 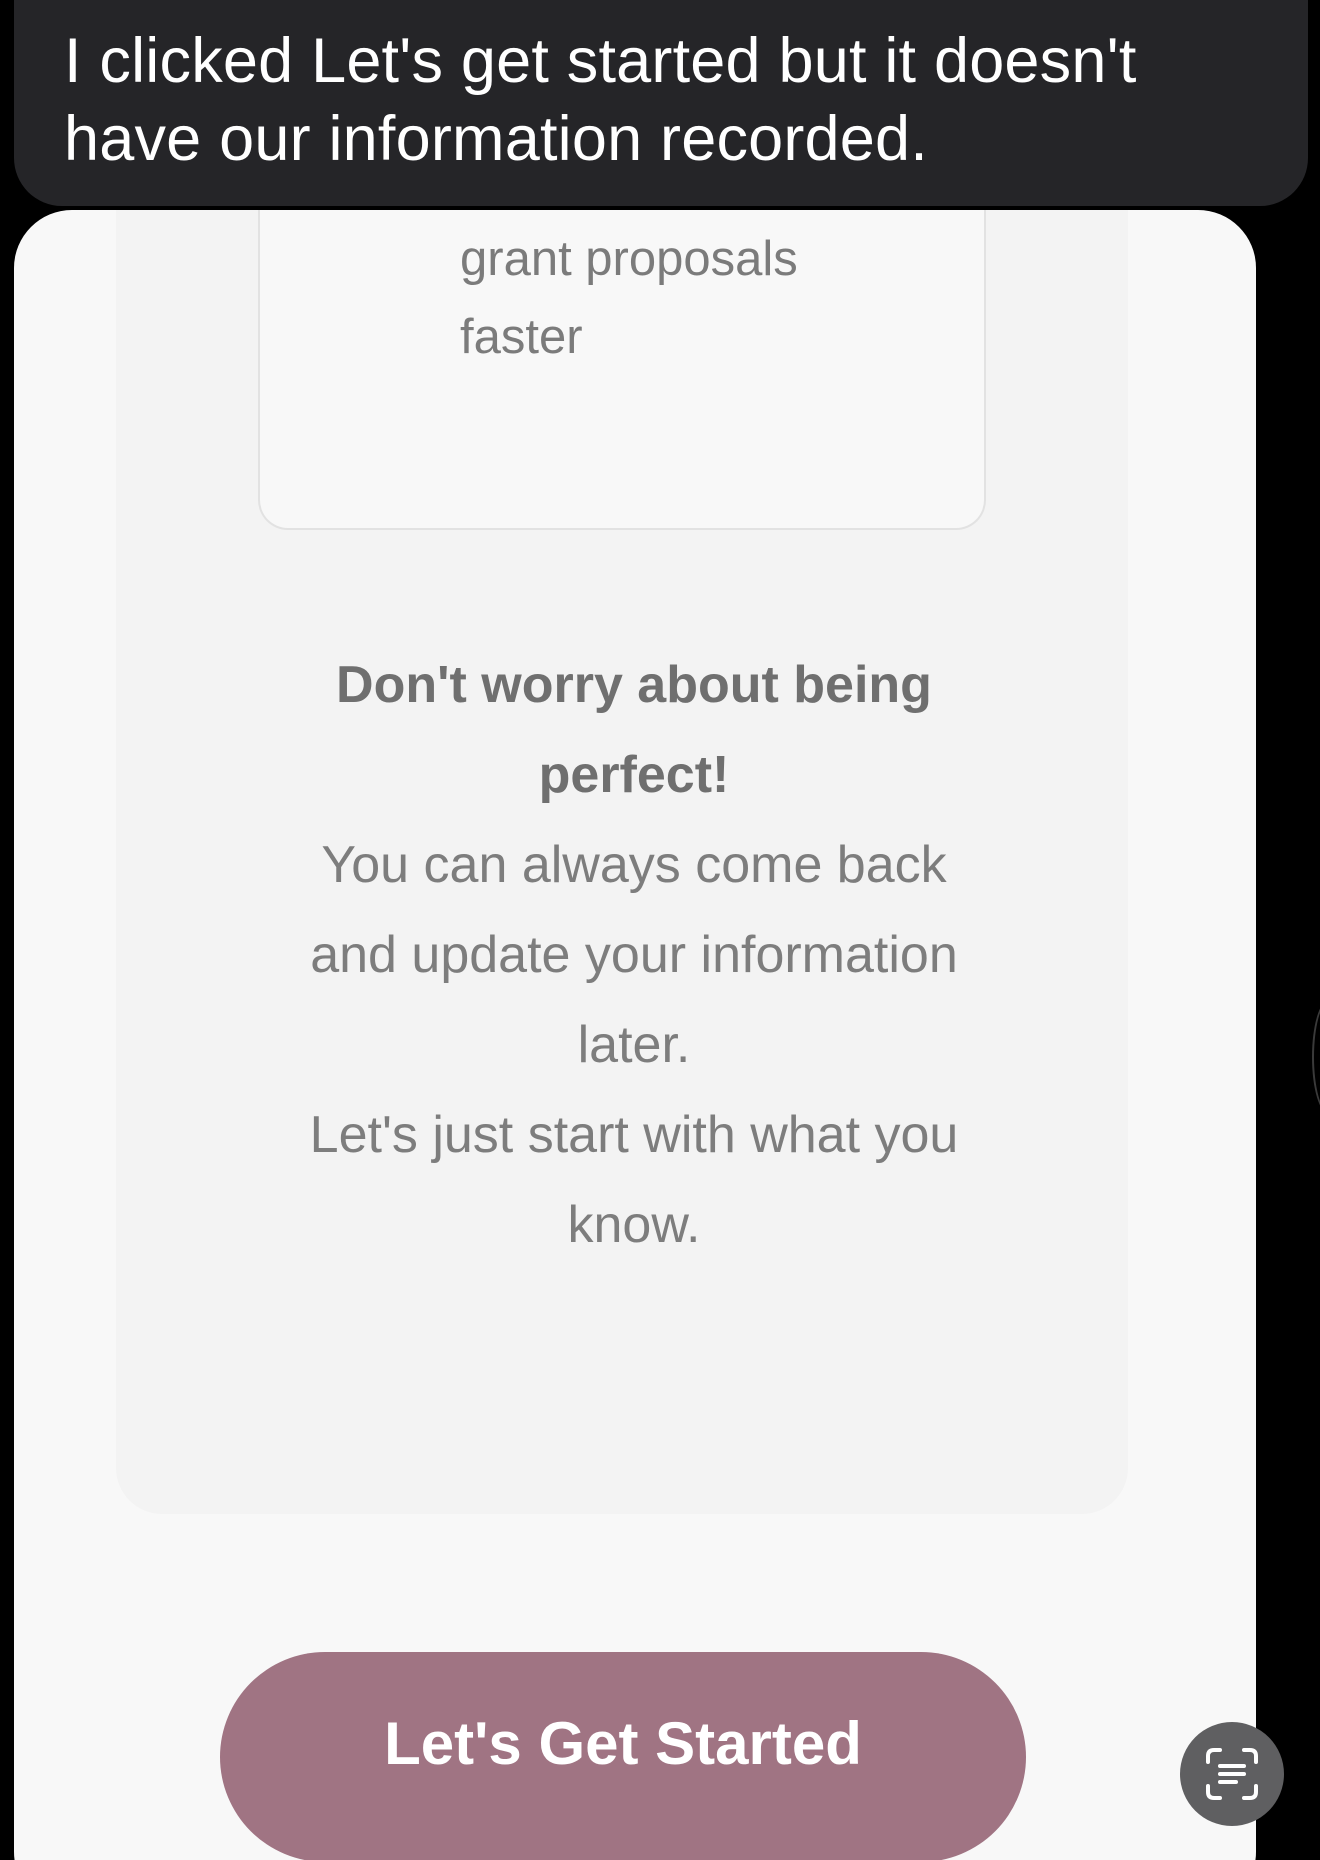 I want to click on live-text-scan-icon, so click(x=1232, y=1774).